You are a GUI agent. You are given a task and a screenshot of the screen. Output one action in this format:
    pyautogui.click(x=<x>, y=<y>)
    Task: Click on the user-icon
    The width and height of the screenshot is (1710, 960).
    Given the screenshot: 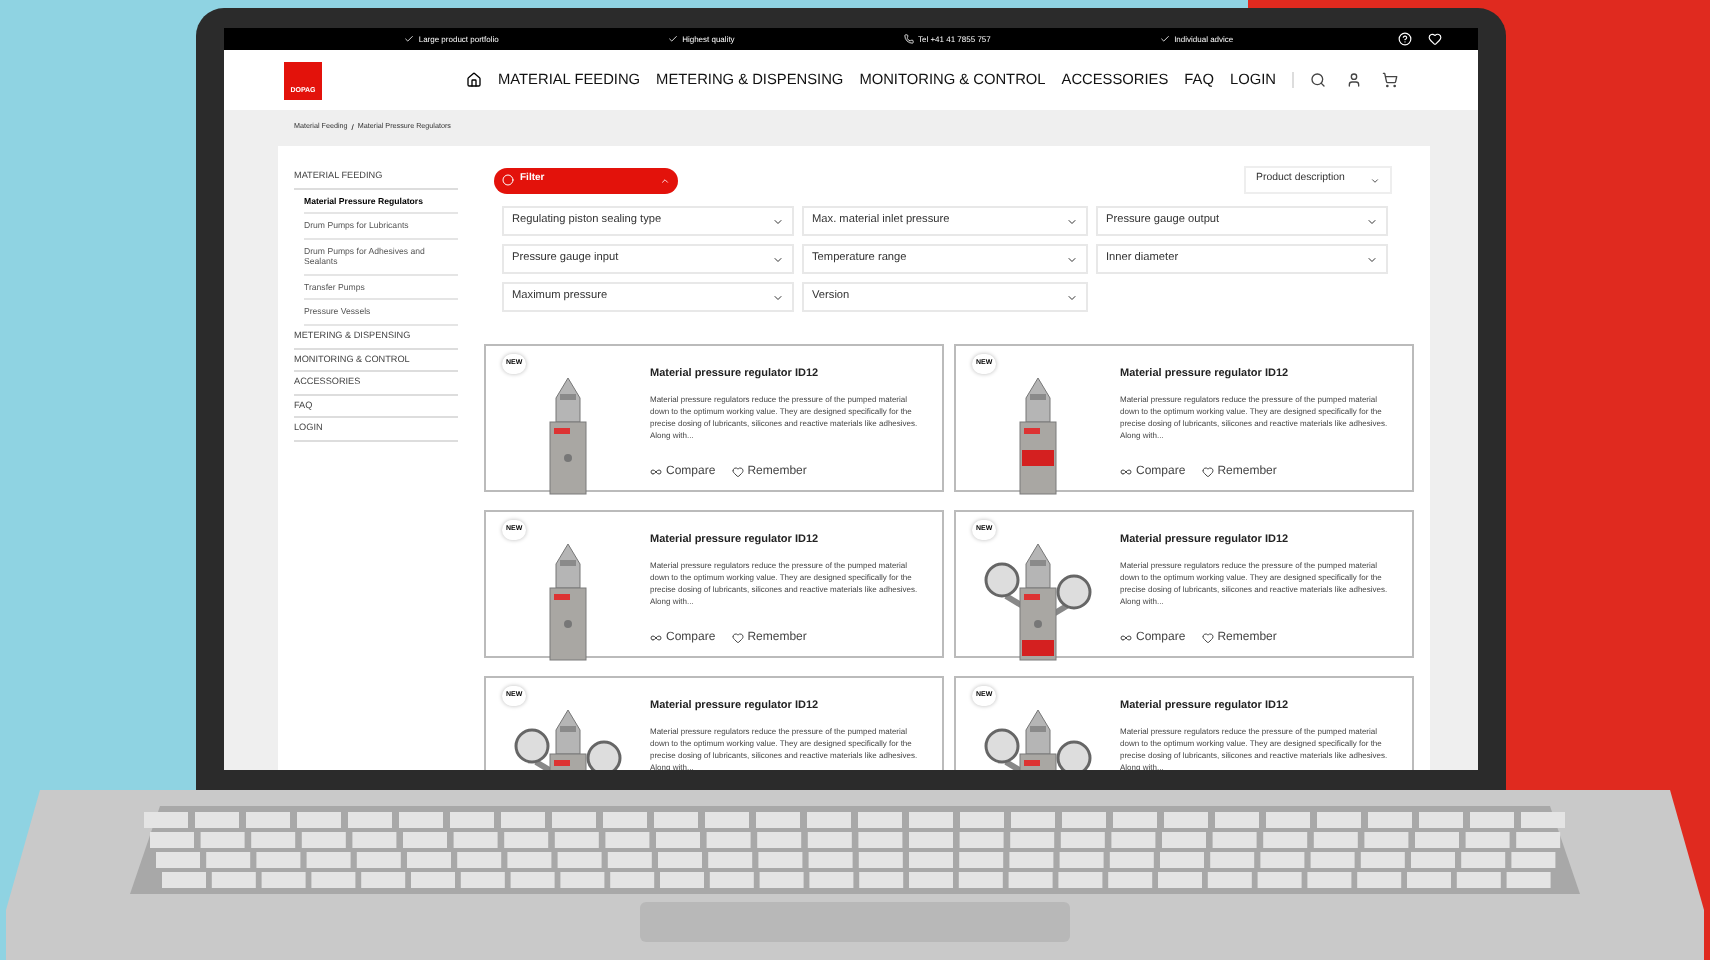 What is the action you would take?
    pyautogui.click(x=1354, y=80)
    